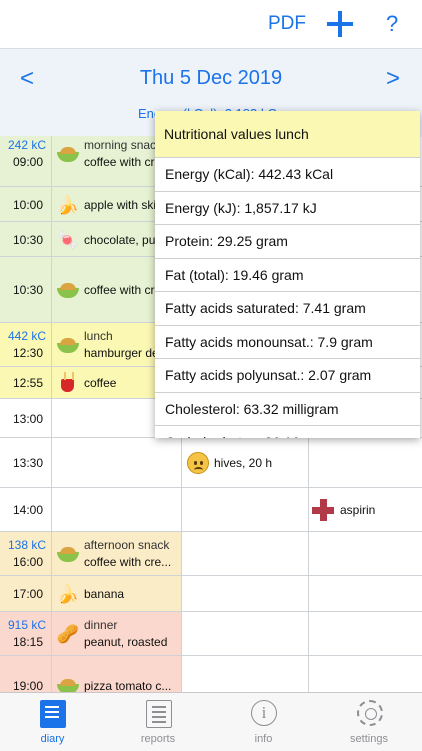 The height and width of the screenshot is (751, 422). What do you see at coordinates (26, 145) in the screenshot?
I see `meal-energy: 242 kC` at bounding box center [26, 145].